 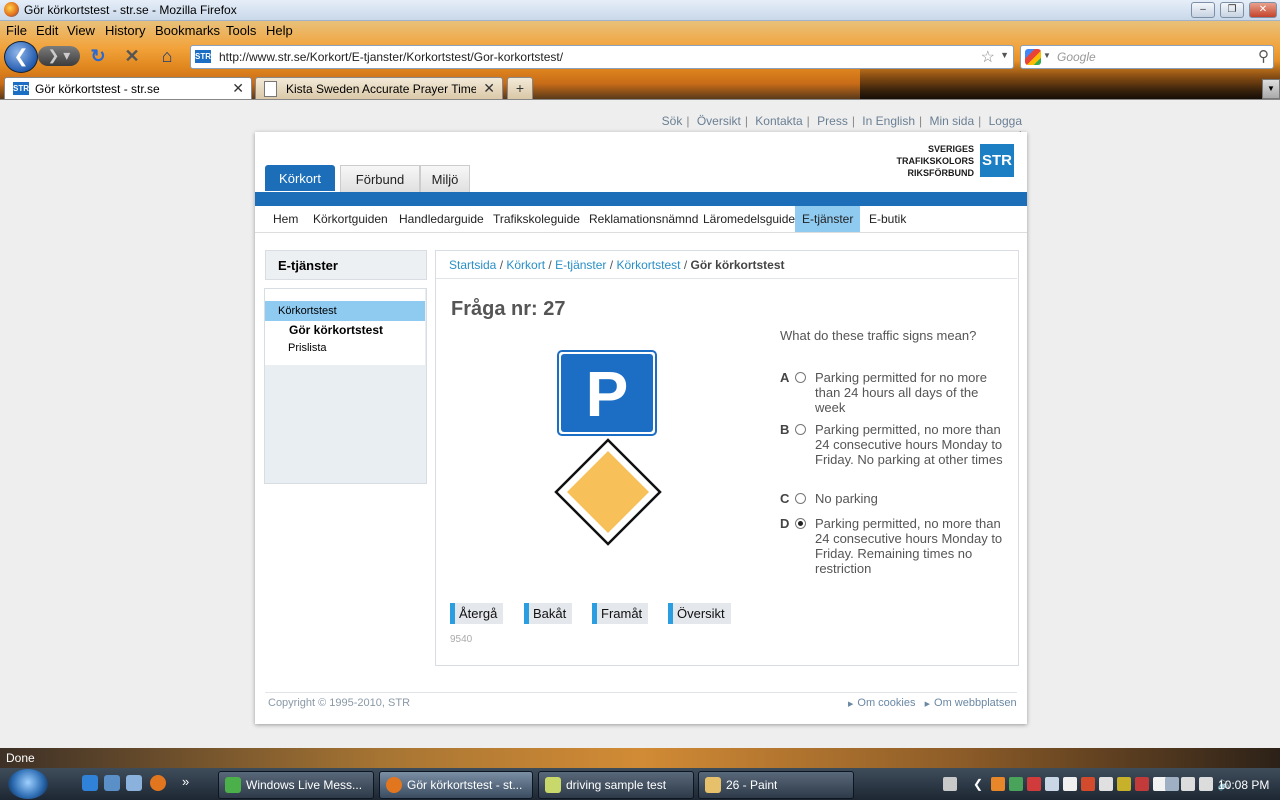 I want to click on menu-bookmarks: Bookmarks, so click(x=187, y=30).